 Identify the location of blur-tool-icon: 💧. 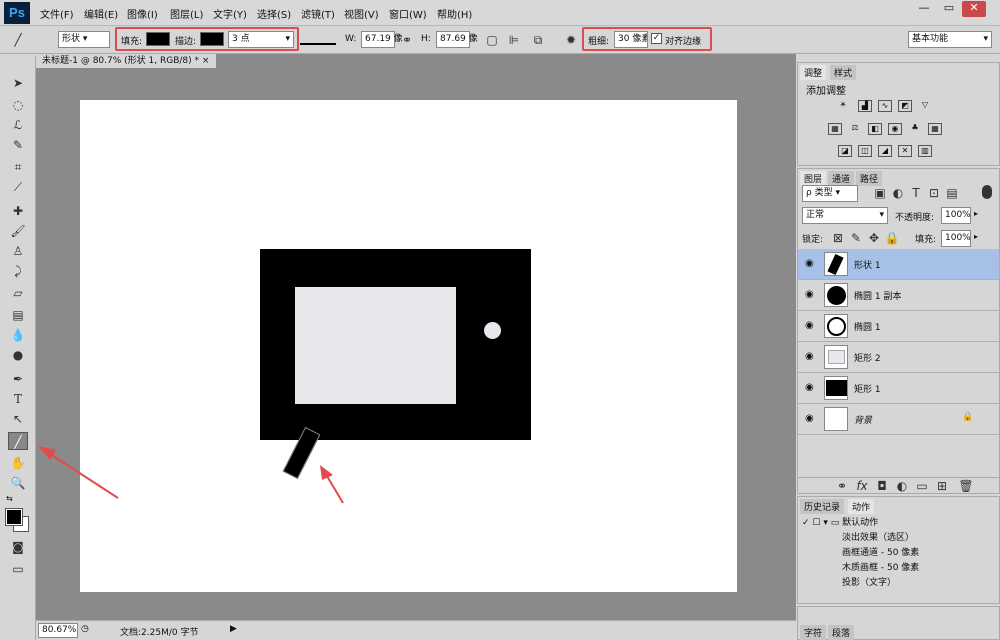
(18, 335).